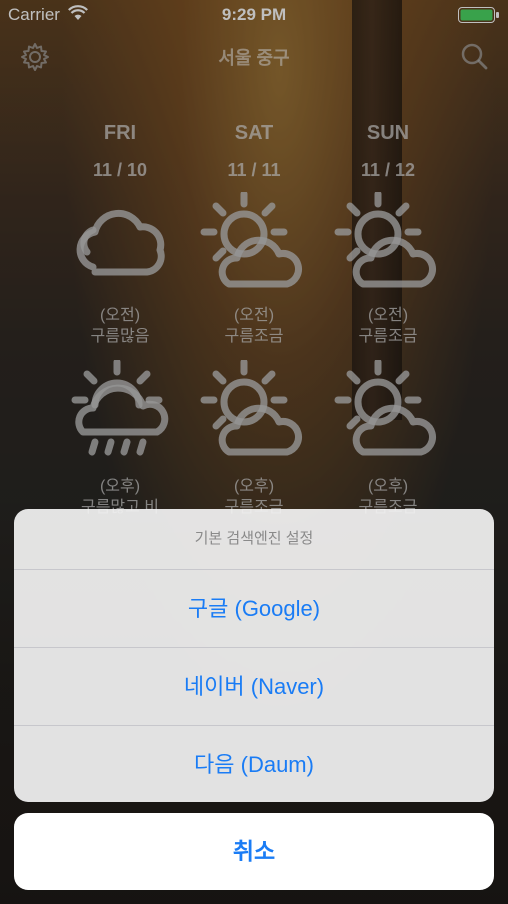  What do you see at coordinates (254, 764) in the screenshot?
I see `daum-option-button: 다음 (Daum)` at bounding box center [254, 764].